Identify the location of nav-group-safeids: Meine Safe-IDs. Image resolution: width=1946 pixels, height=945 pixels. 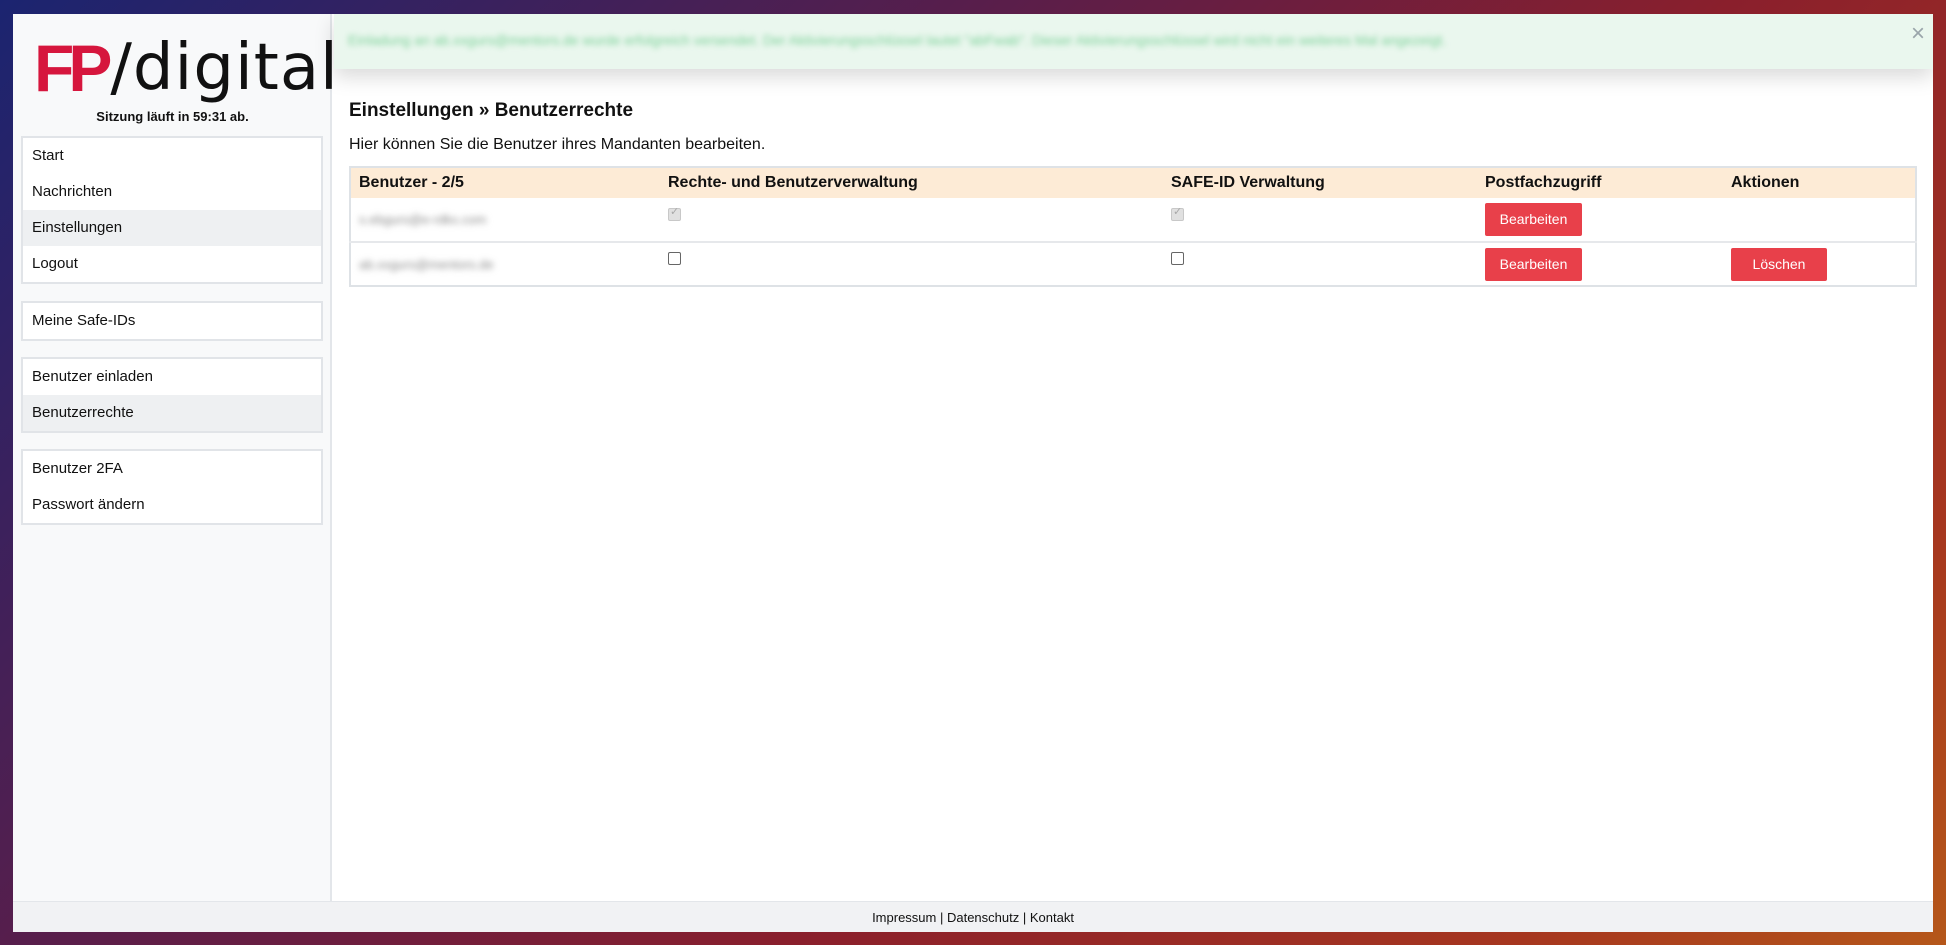
(172, 321).